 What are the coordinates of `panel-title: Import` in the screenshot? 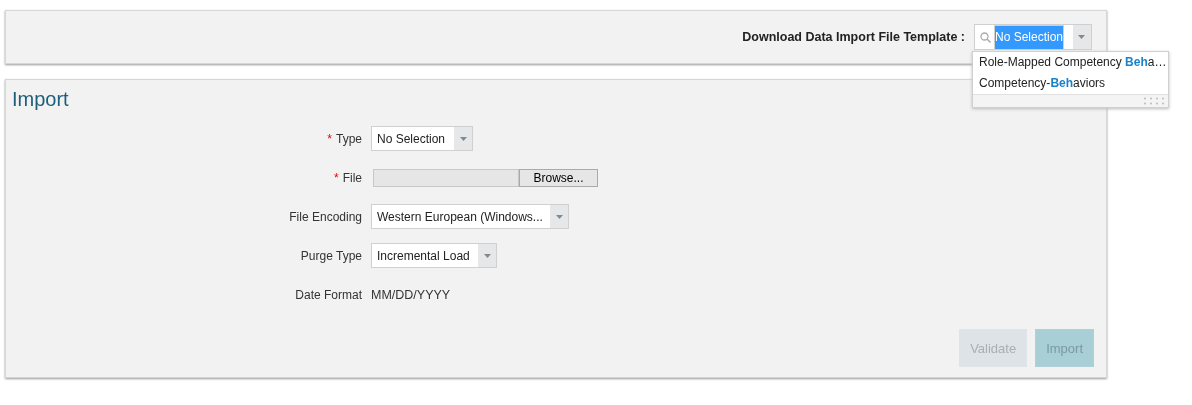 It's located at (40, 99).